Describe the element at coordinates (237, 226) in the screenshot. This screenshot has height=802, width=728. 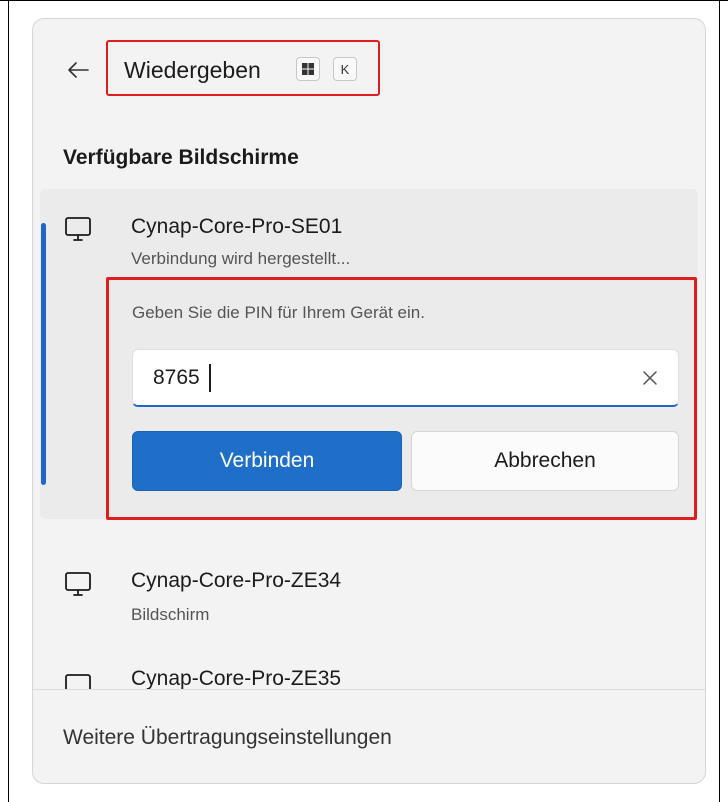
I see `selected-device-name: Cynap-Core-Pro-SE01` at that location.